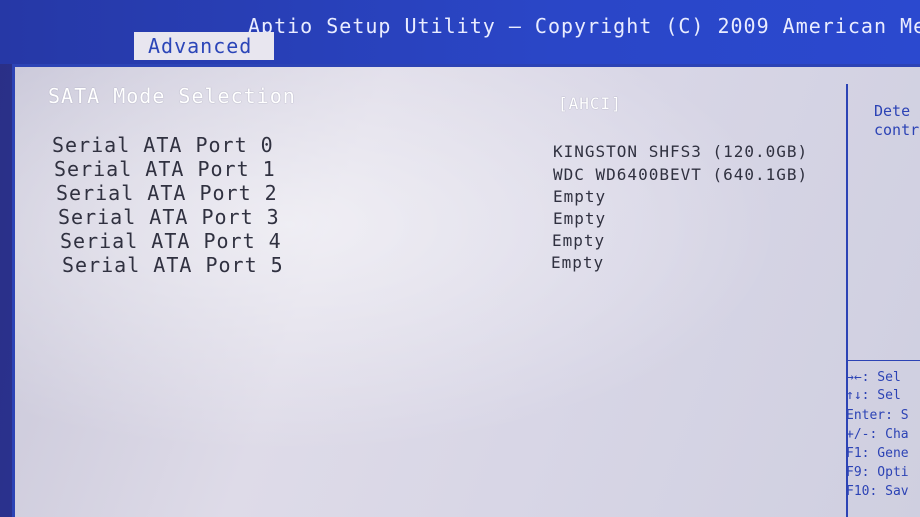 The image size is (920, 517). I want to click on port-0-value: KINGSTON SHFS3 (120.0GB), so click(681, 151).